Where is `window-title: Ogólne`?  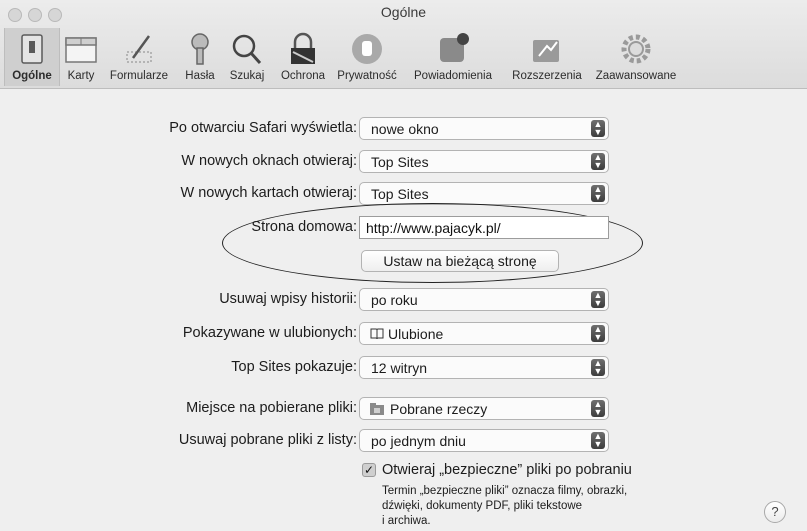 window-title: Ogólne is located at coordinates (403, 12).